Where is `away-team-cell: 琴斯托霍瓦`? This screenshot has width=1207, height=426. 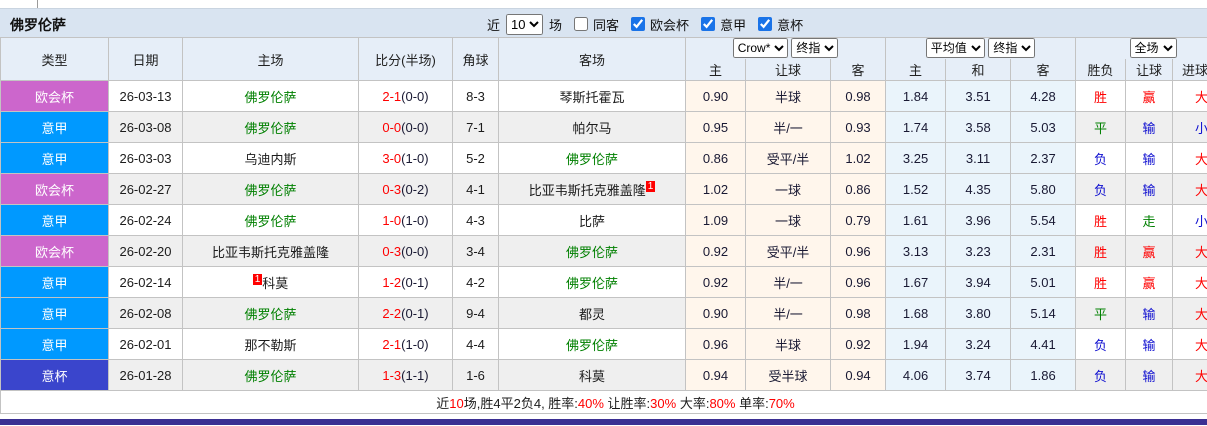 away-team-cell: 琴斯托霍瓦 is located at coordinates (592, 96).